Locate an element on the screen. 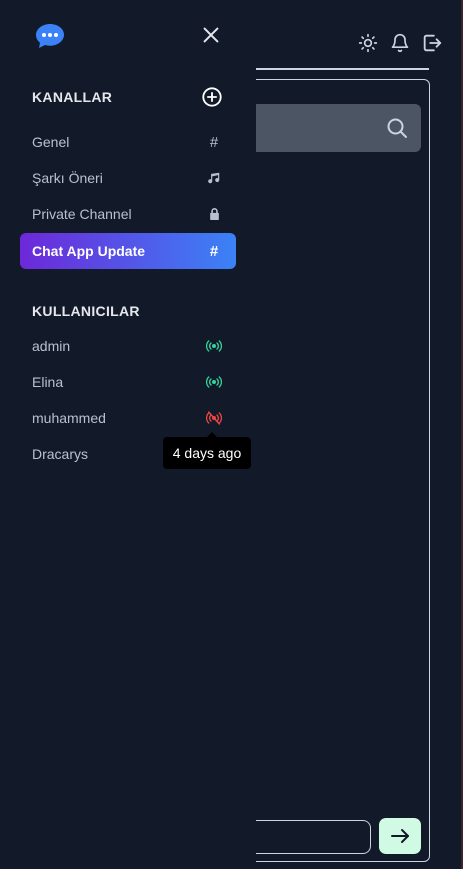 The image size is (463, 869). sun-icon is located at coordinates (368, 43).